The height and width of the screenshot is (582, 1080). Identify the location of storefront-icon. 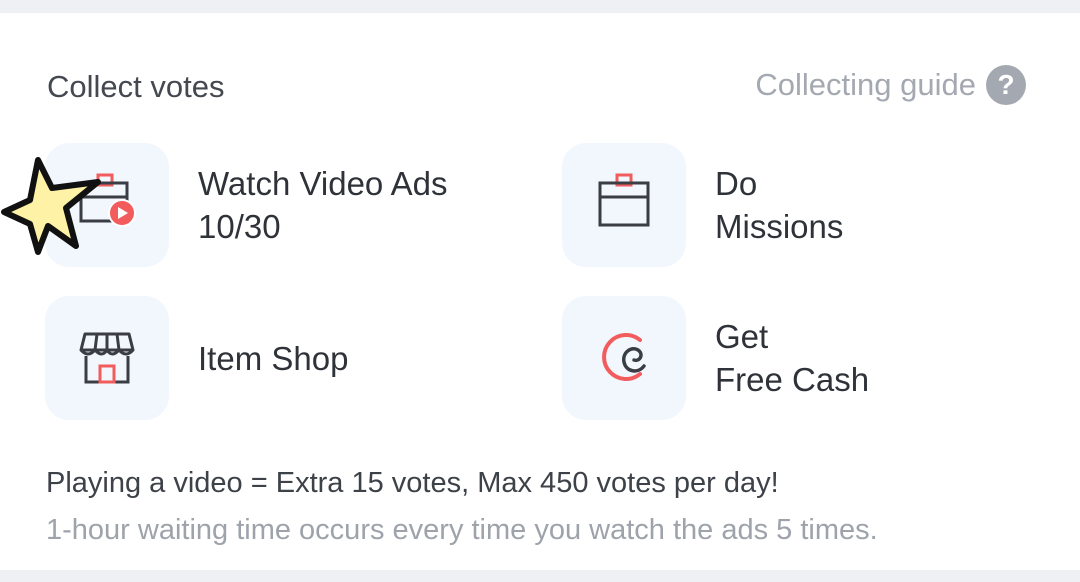
(107, 358).